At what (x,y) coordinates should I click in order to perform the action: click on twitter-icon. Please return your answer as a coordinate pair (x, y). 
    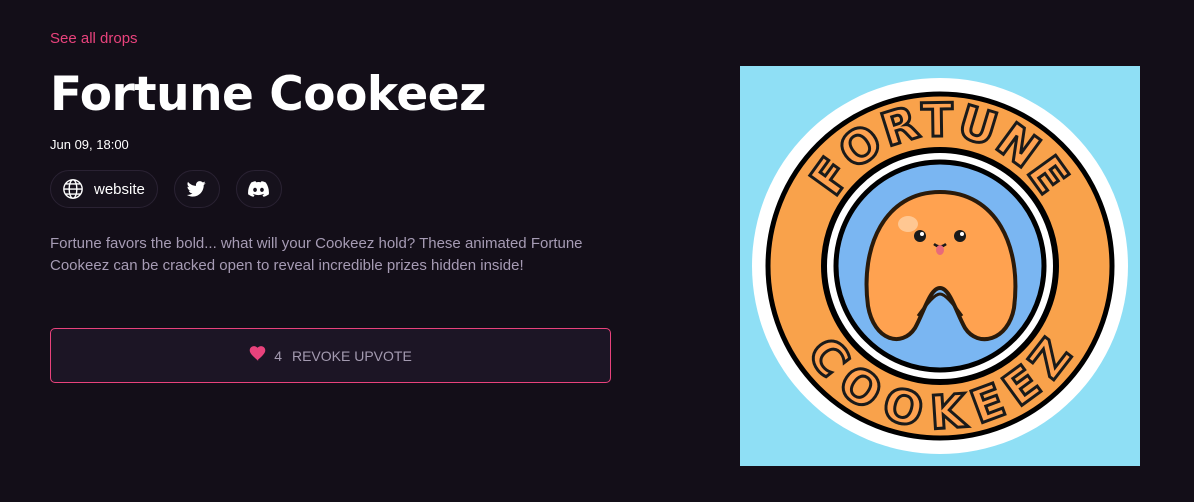
    Looking at the image, I should click on (197, 189).